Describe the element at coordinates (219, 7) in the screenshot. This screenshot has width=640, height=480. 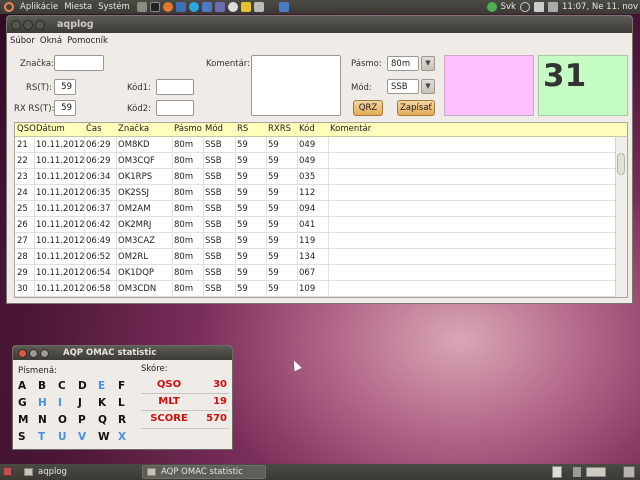
I see `launcher-editor-icon` at that location.